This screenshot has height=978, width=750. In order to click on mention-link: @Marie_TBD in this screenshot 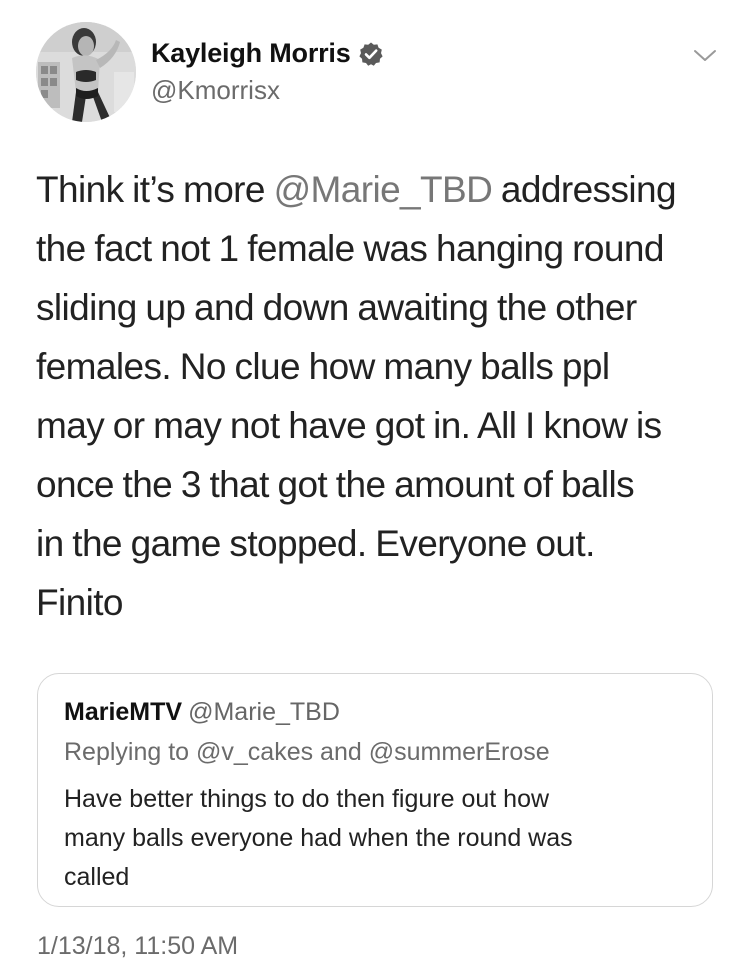, I will do `click(383, 189)`.